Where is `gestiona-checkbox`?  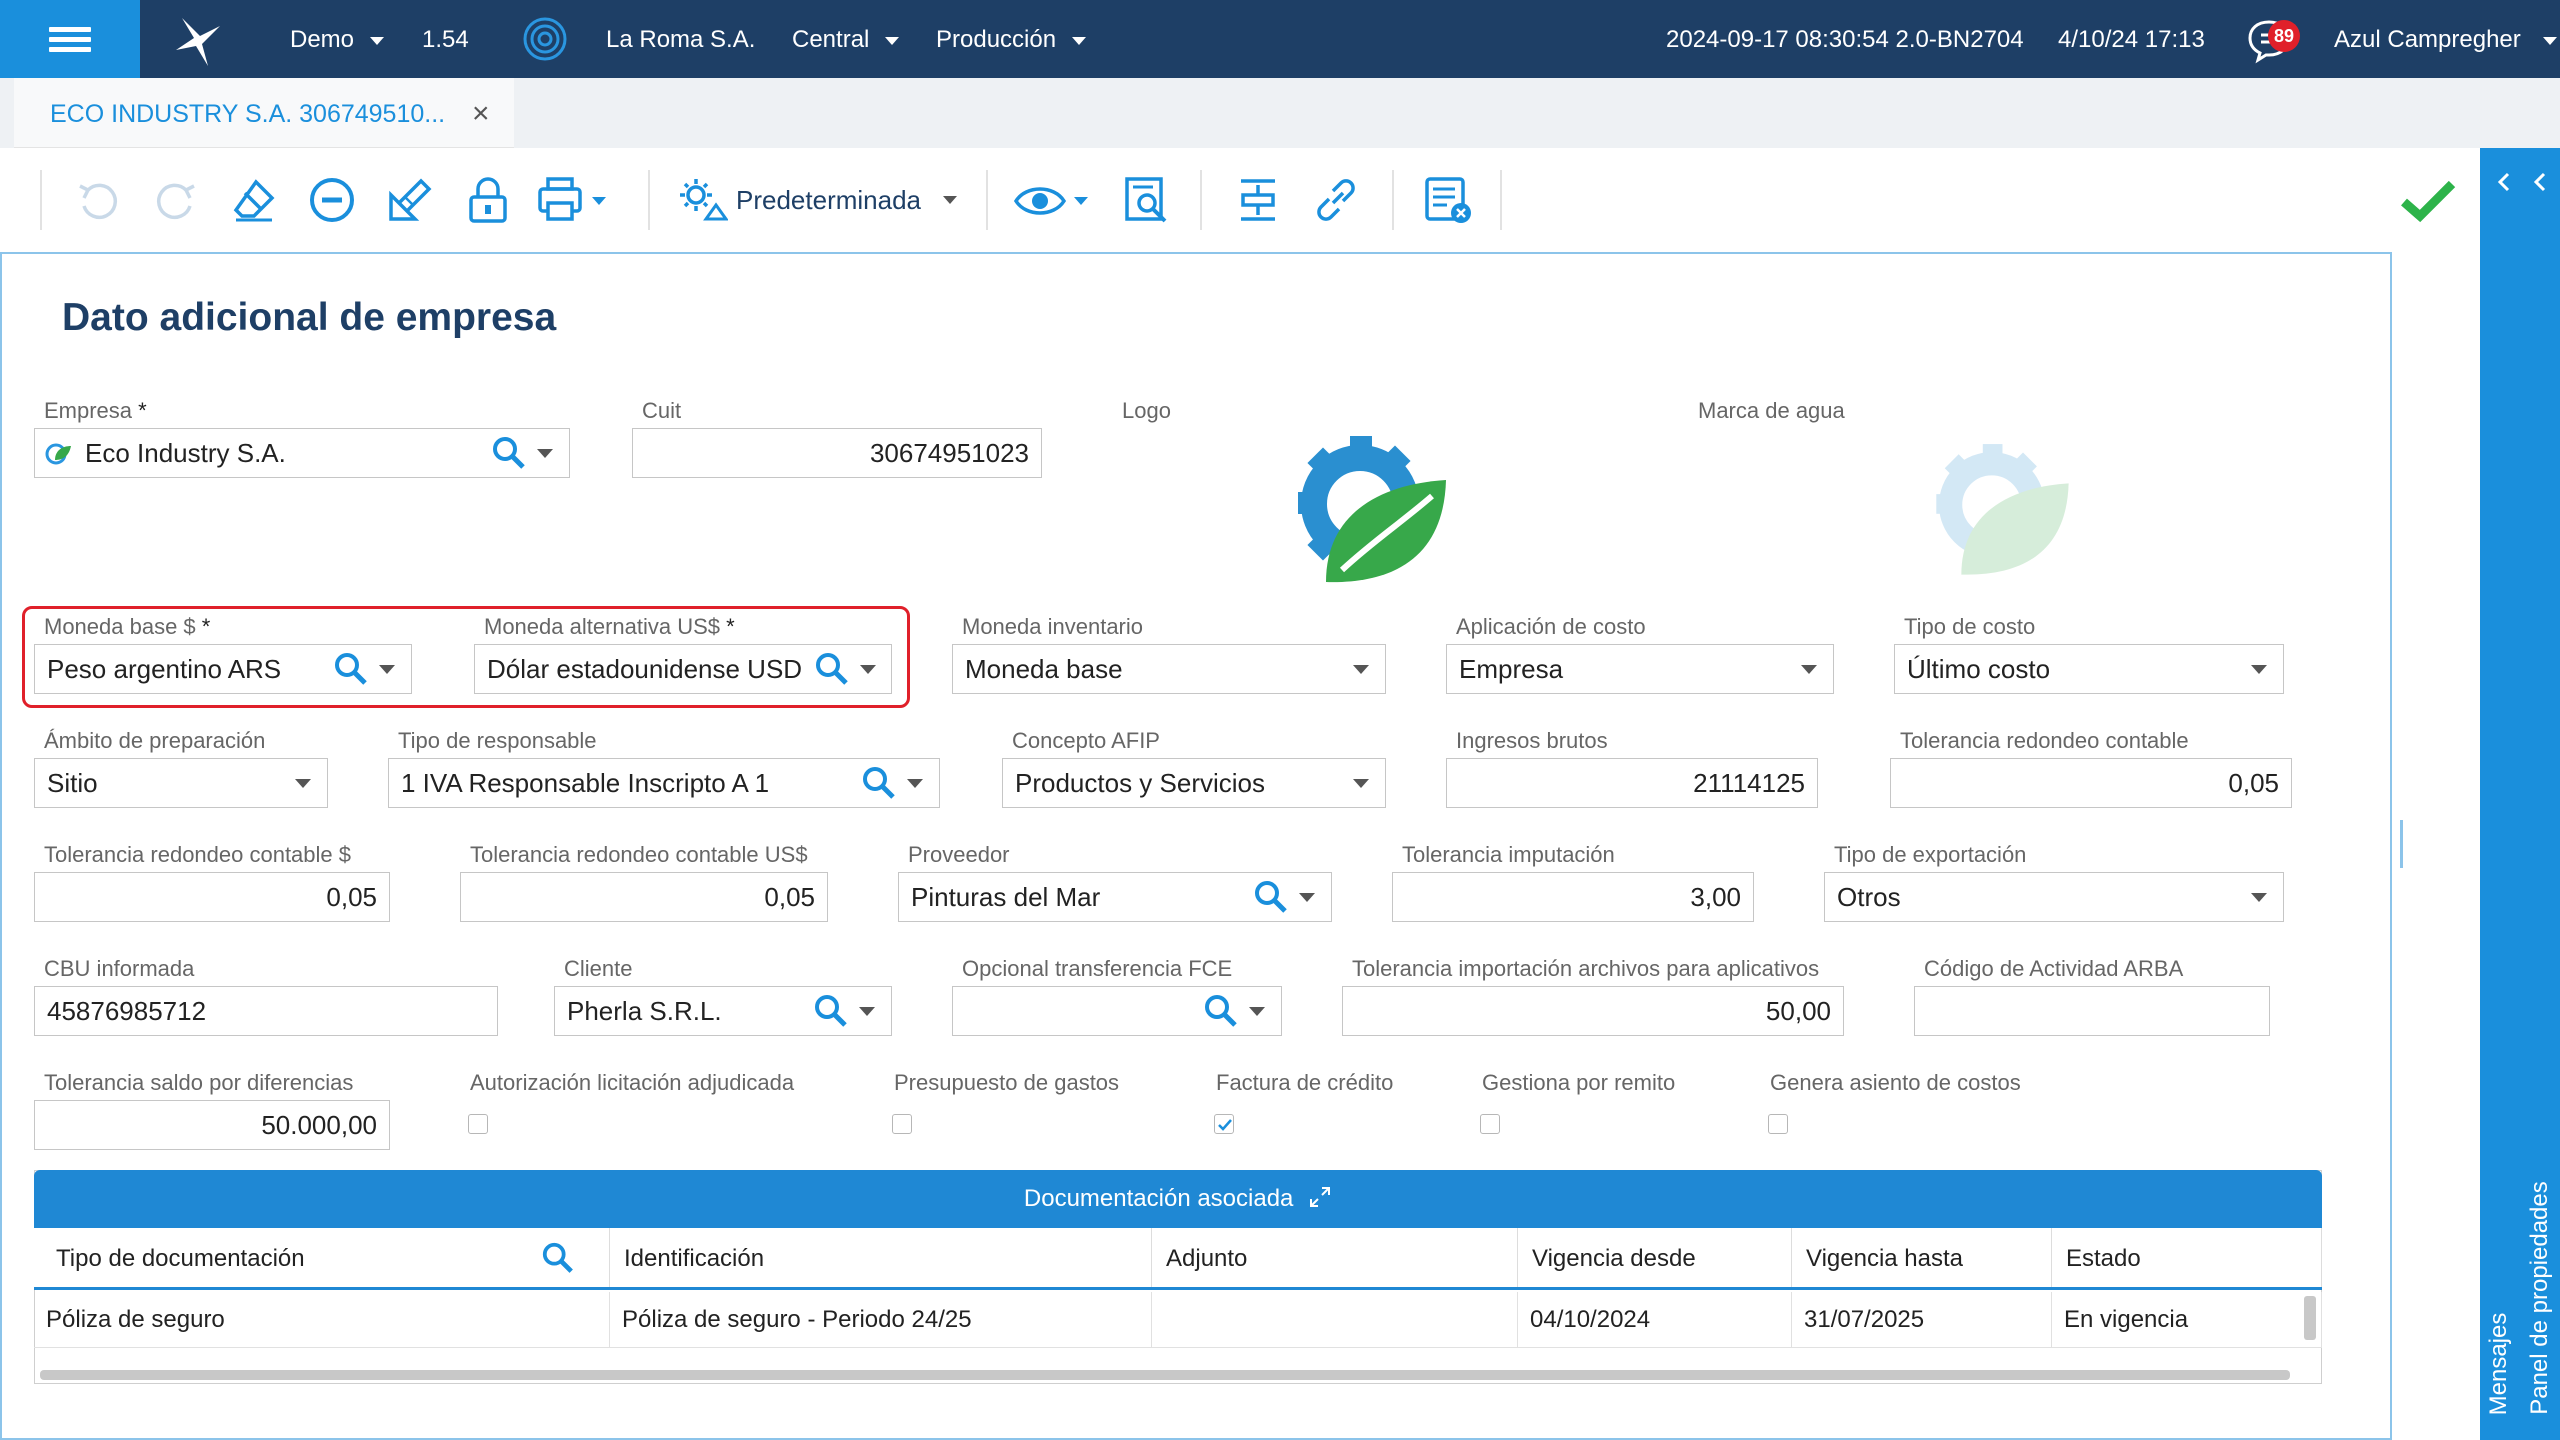 gestiona-checkbox is located at coordinates (1490, 1124).